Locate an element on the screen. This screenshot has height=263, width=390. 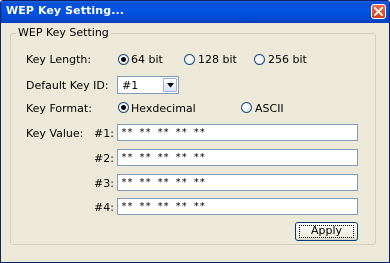
apply-button: Apply is located at coordinates (326, 231).